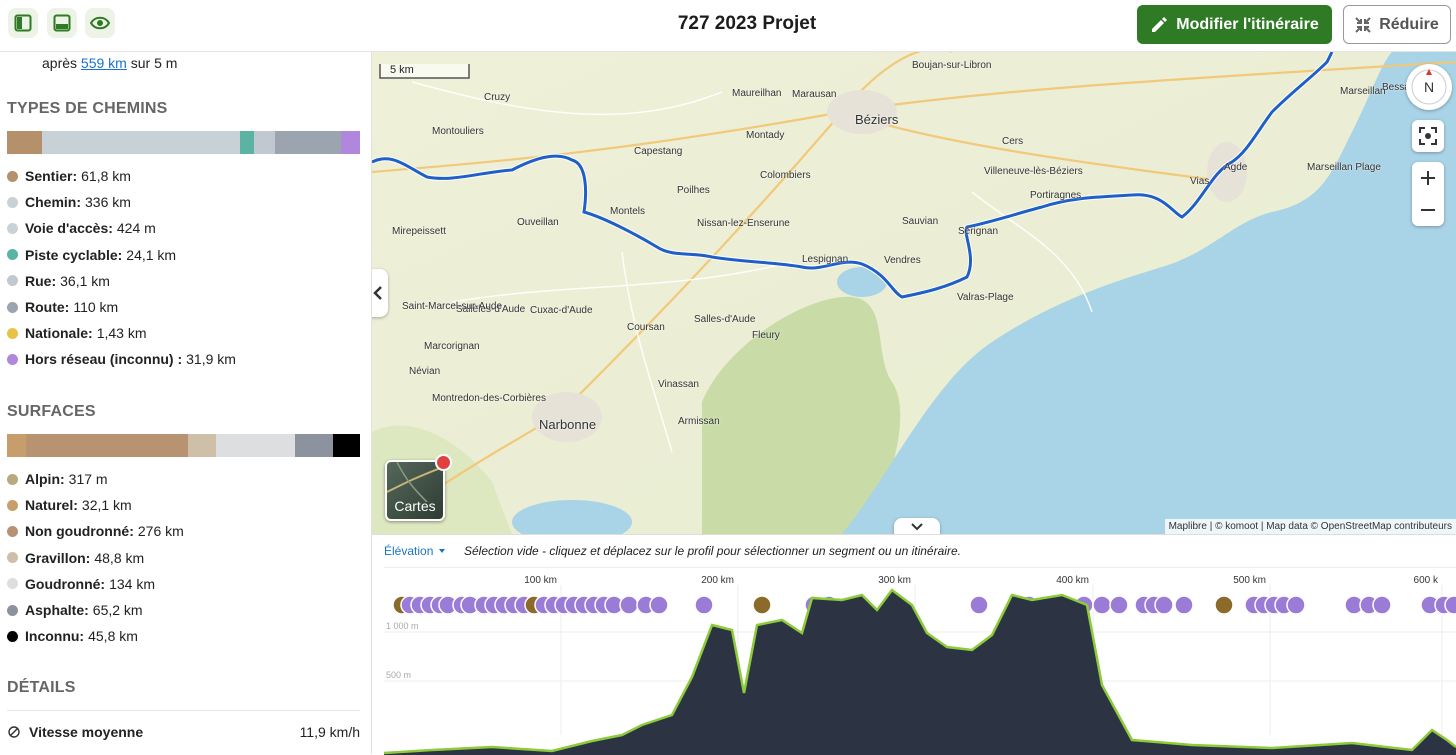 The width and height of the screenshot is (1456, 755). What do you see at coordinates (187, 531) in the screenshot?
I see `legend-item: Non goudronné: 276 km` at bounding box center [187, 531].